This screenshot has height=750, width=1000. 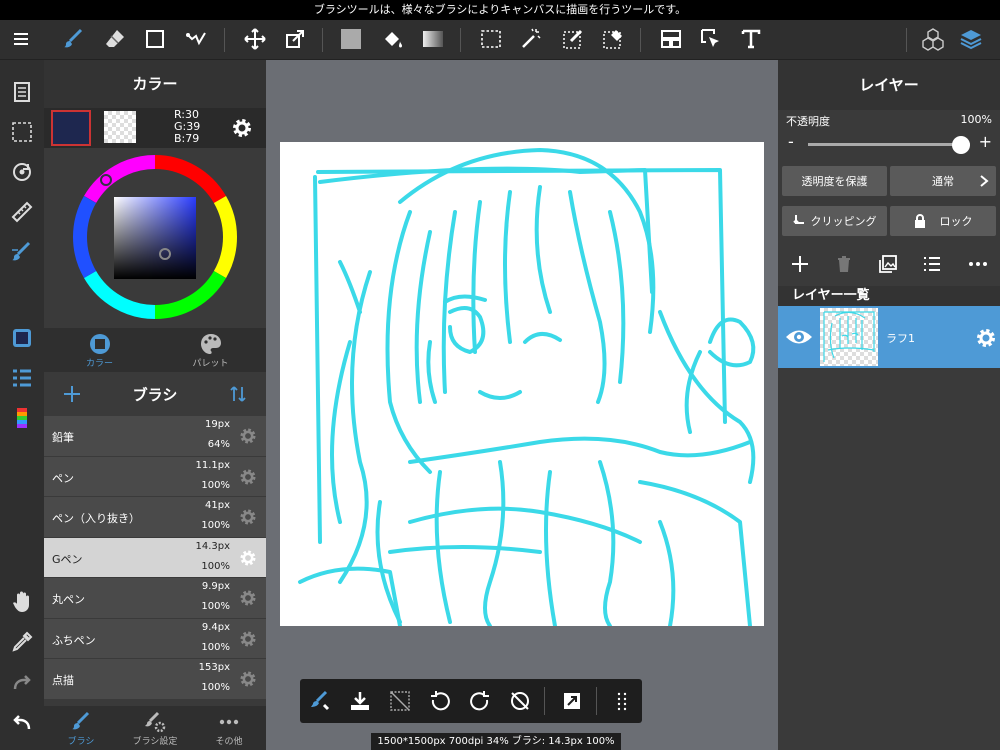 I want to click on opacity-slider-thumb, so click(x=961, y=145).